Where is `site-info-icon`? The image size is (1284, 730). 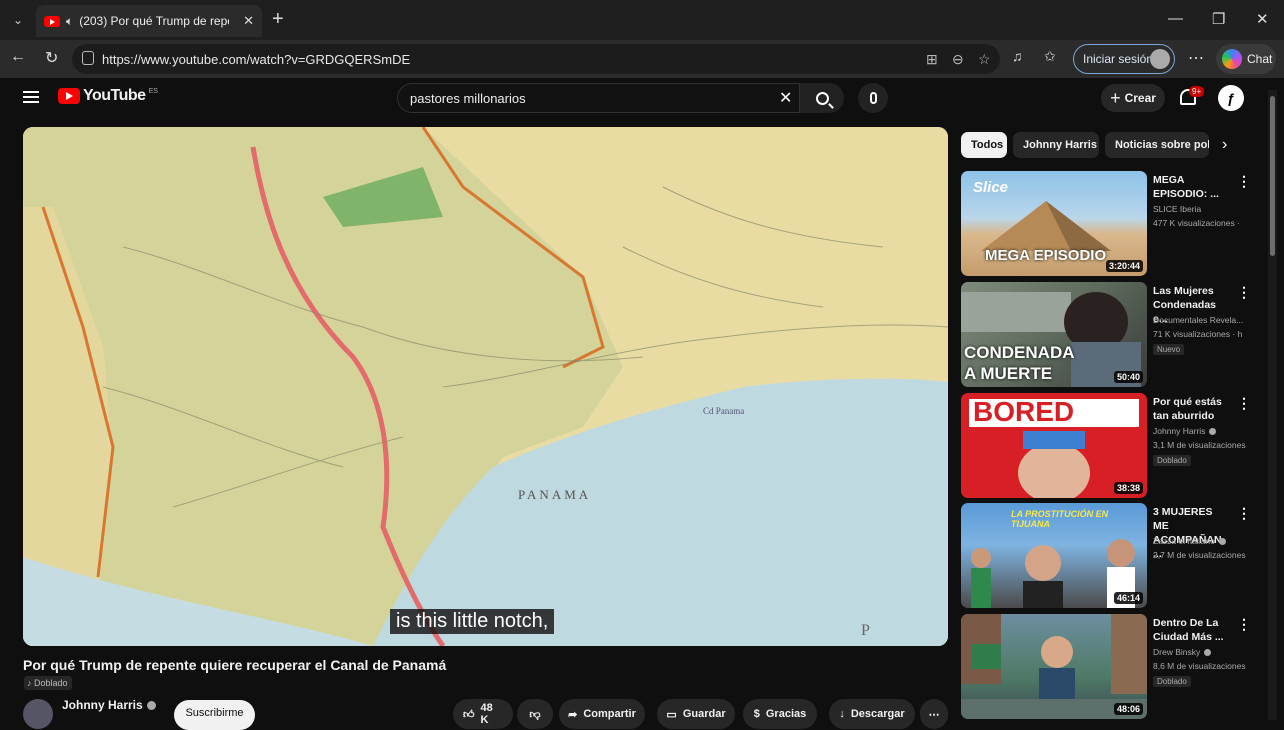
site-info-icon is located at coordinates (88, 58).